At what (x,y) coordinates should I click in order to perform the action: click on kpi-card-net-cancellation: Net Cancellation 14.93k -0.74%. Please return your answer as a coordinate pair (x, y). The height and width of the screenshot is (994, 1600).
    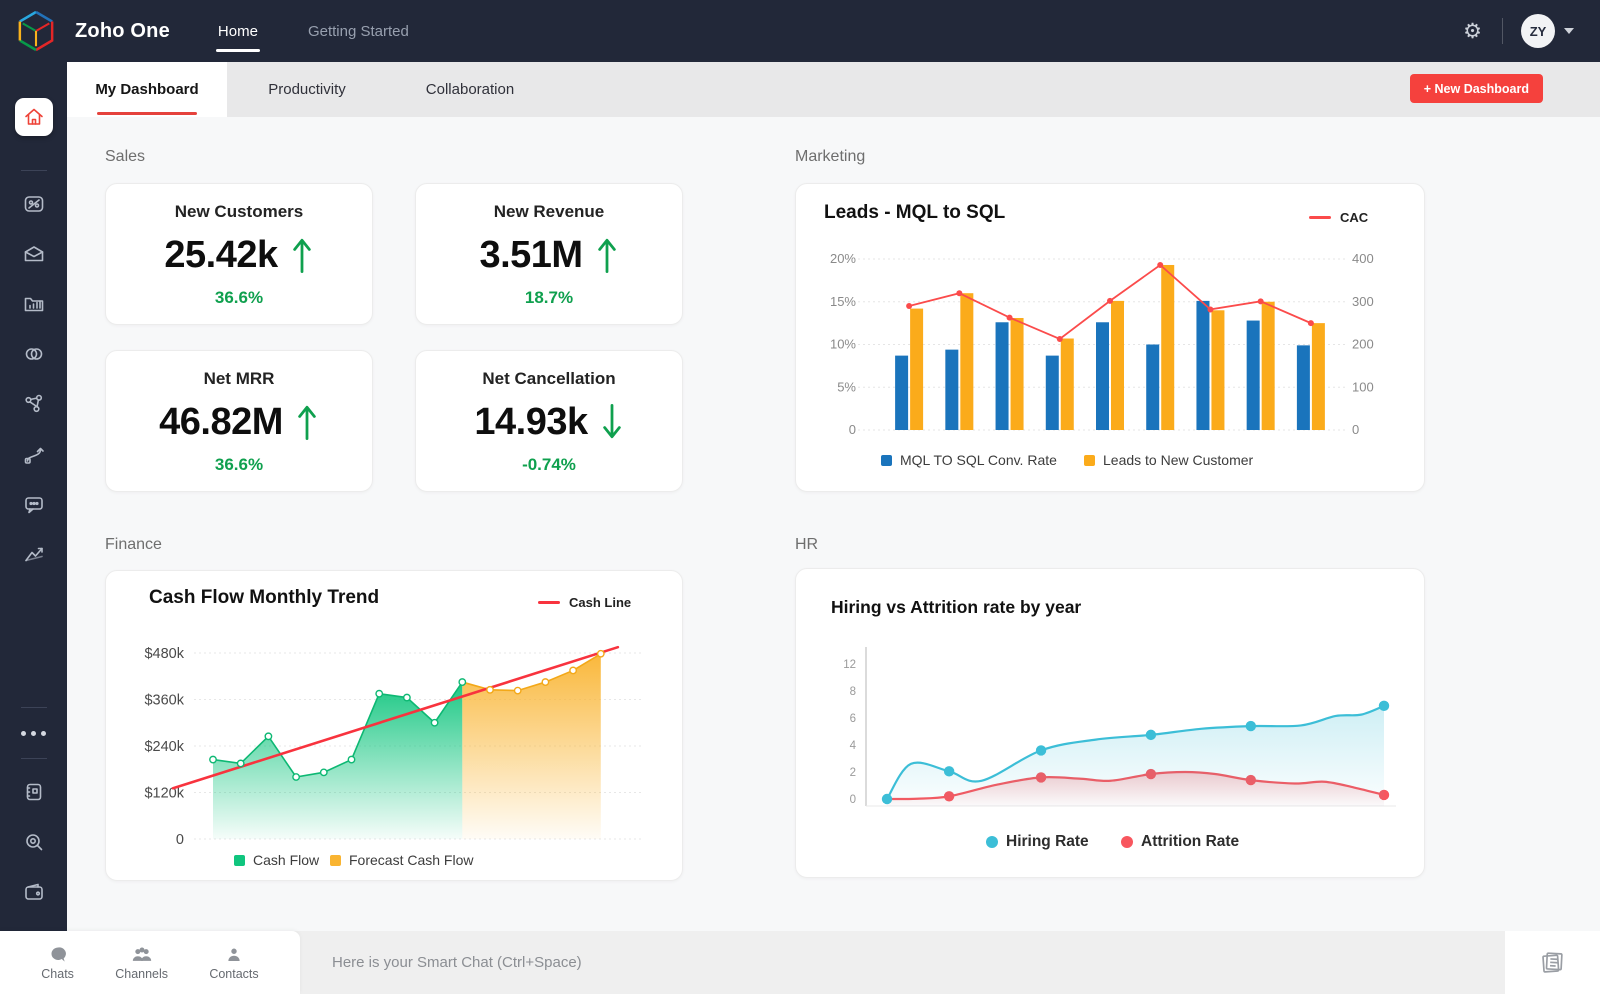
    Looking at the image, I should click on (549, 421).